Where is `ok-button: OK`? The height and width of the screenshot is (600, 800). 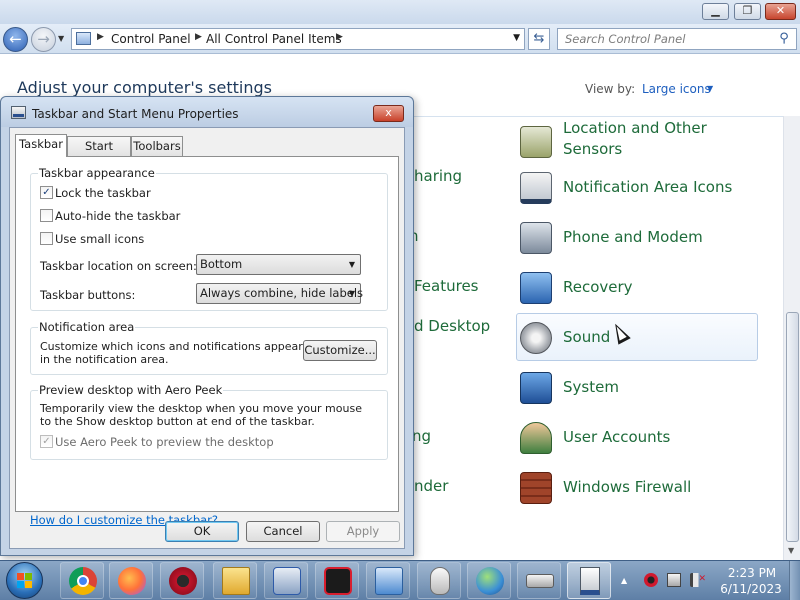 ok-button: OK is located at coordinates (202, 531).